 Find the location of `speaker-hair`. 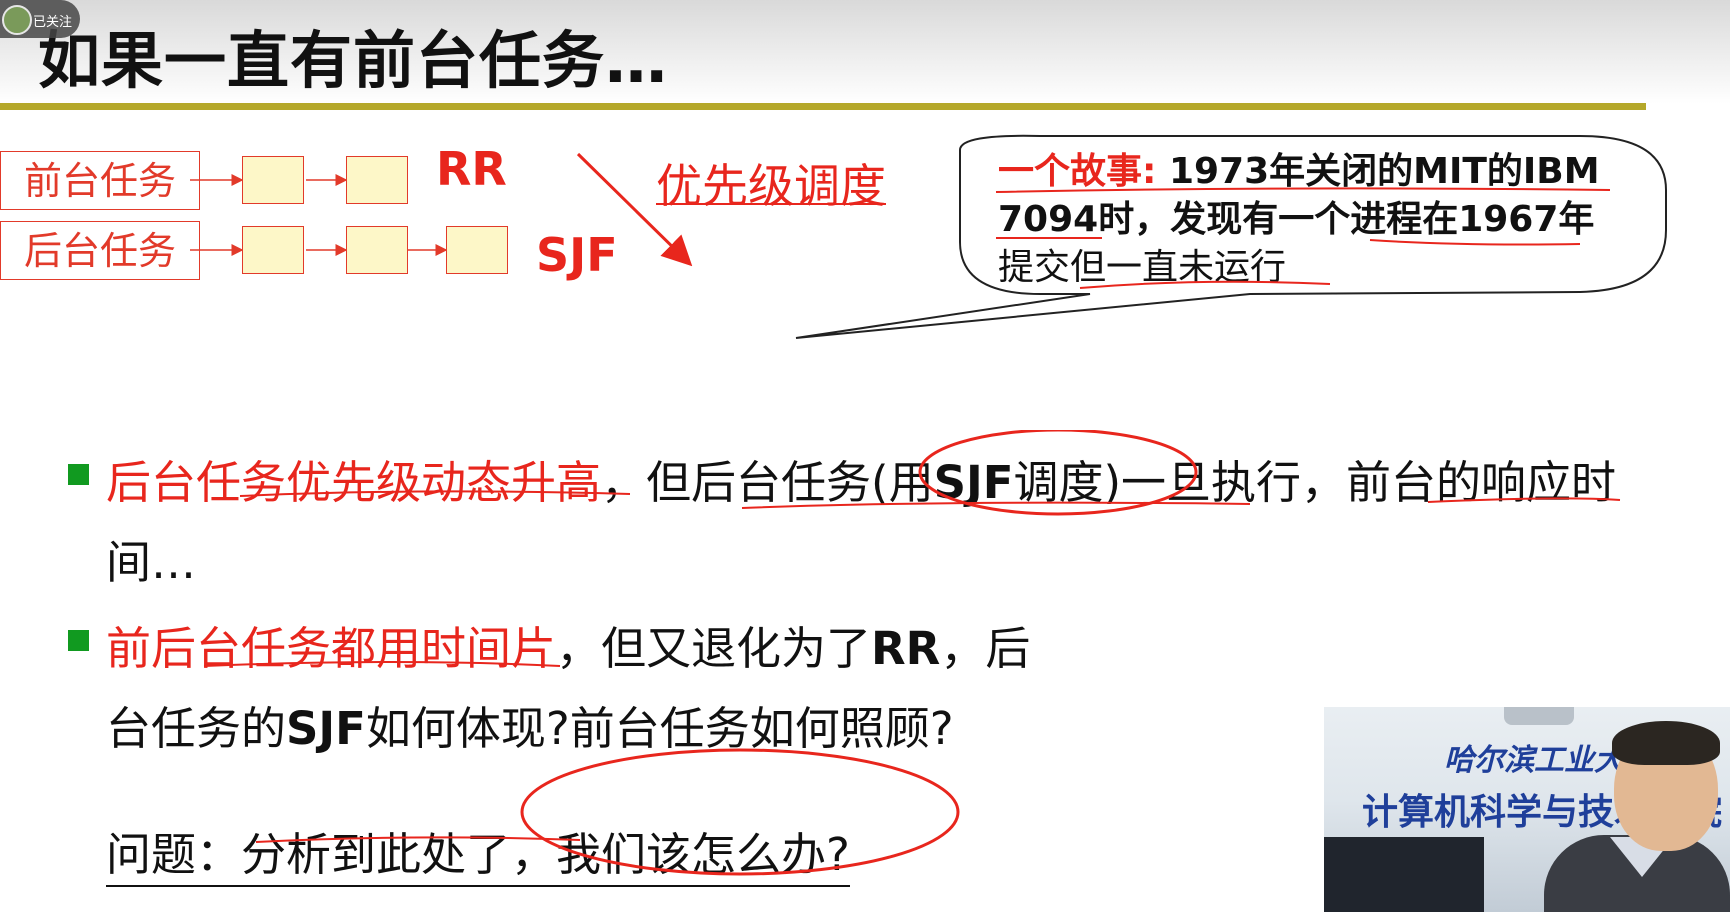

speaker-hair is located at coordinates (1666, 743).